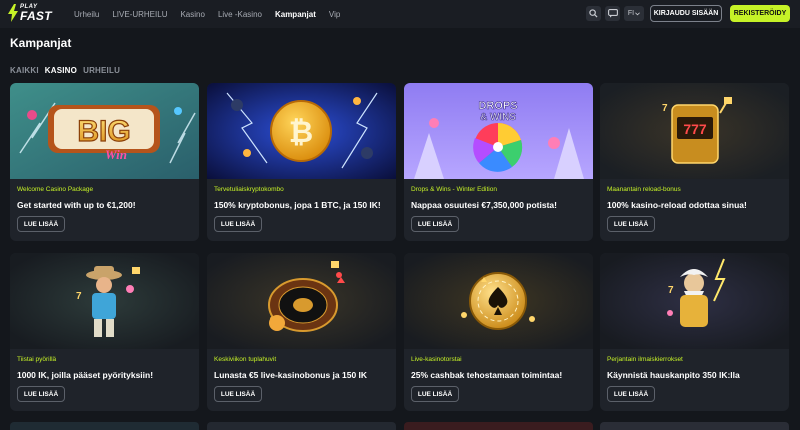 The height and width of the screenshot is (430, 800). I want to click on drops-wins-art-line2: & WINS, so click(498, 117).